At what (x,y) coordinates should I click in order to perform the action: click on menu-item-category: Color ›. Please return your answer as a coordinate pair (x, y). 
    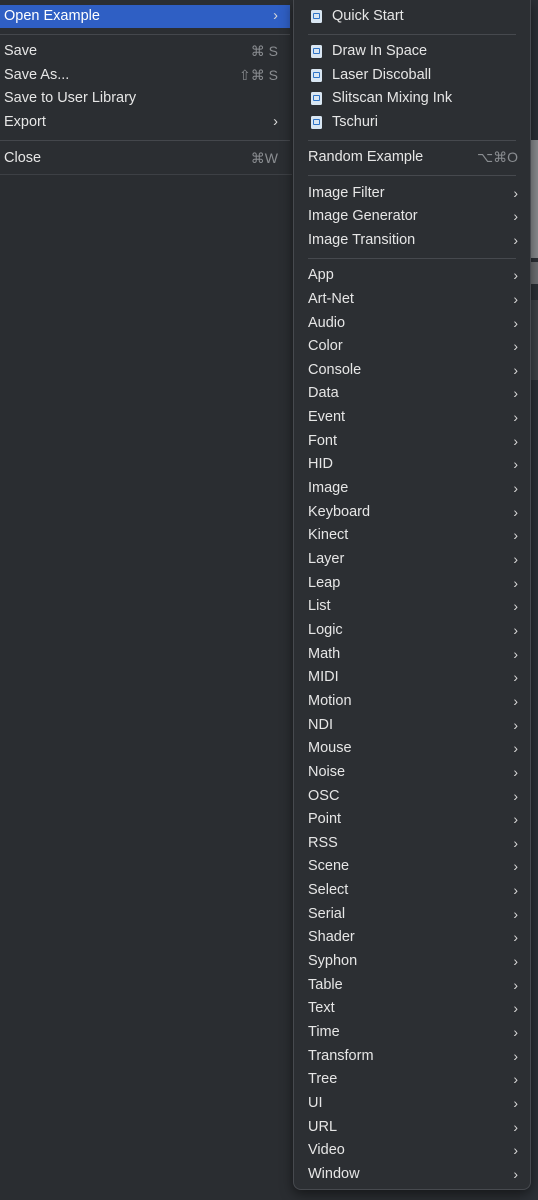
    Looking at the image, I should click on (412, 347).